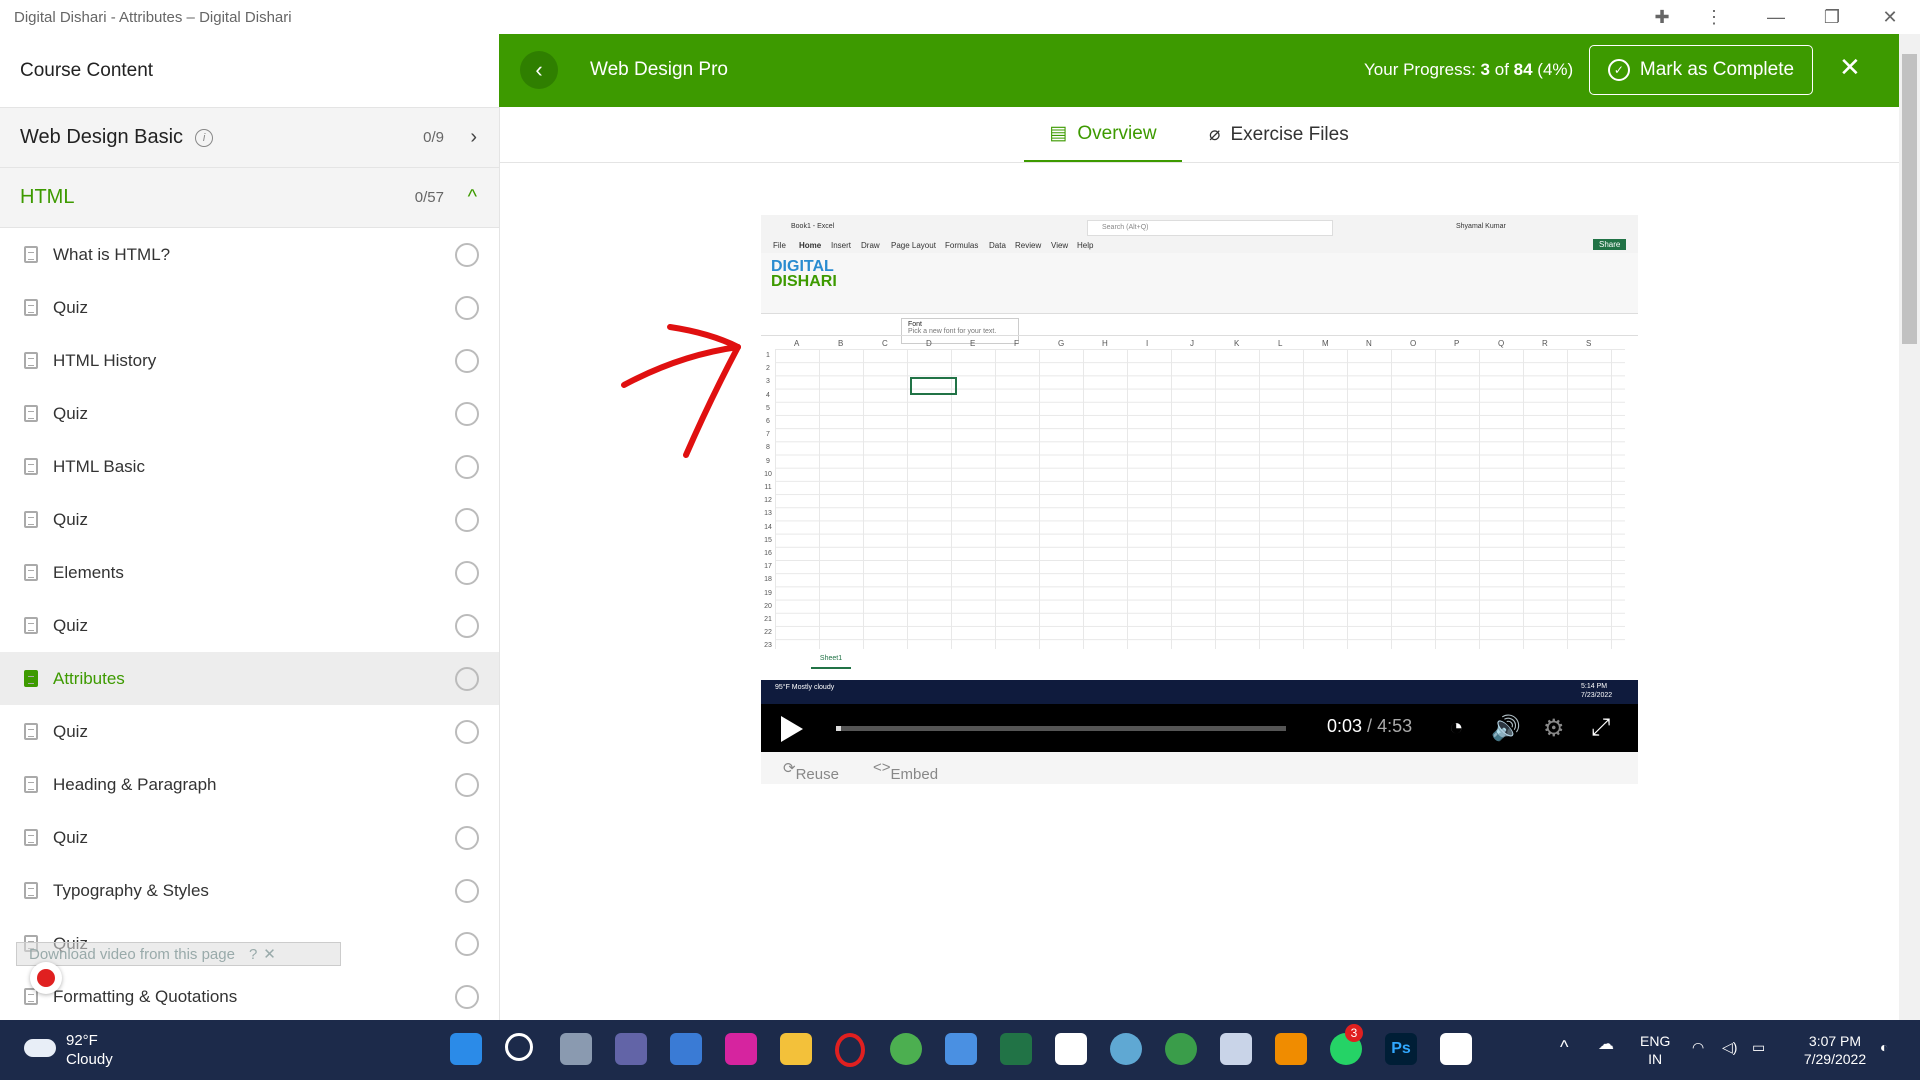 This screenshot has width=1920, height=1080. I want to click on opera-icon, so click(850, 1050).